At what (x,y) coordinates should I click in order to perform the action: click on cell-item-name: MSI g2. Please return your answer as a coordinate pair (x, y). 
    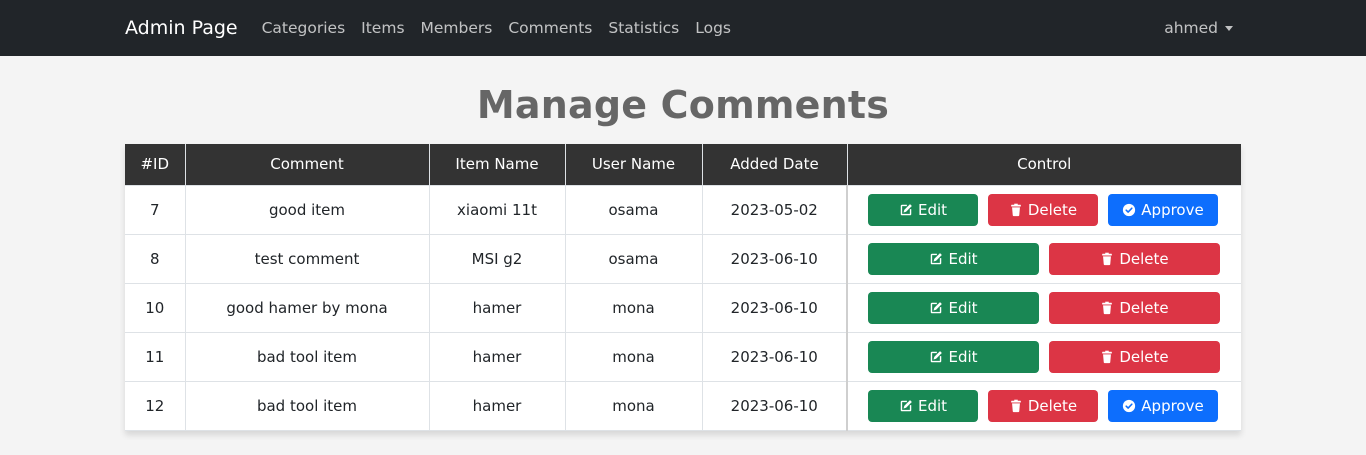
    Looking at the image, I should click on (497, 258).